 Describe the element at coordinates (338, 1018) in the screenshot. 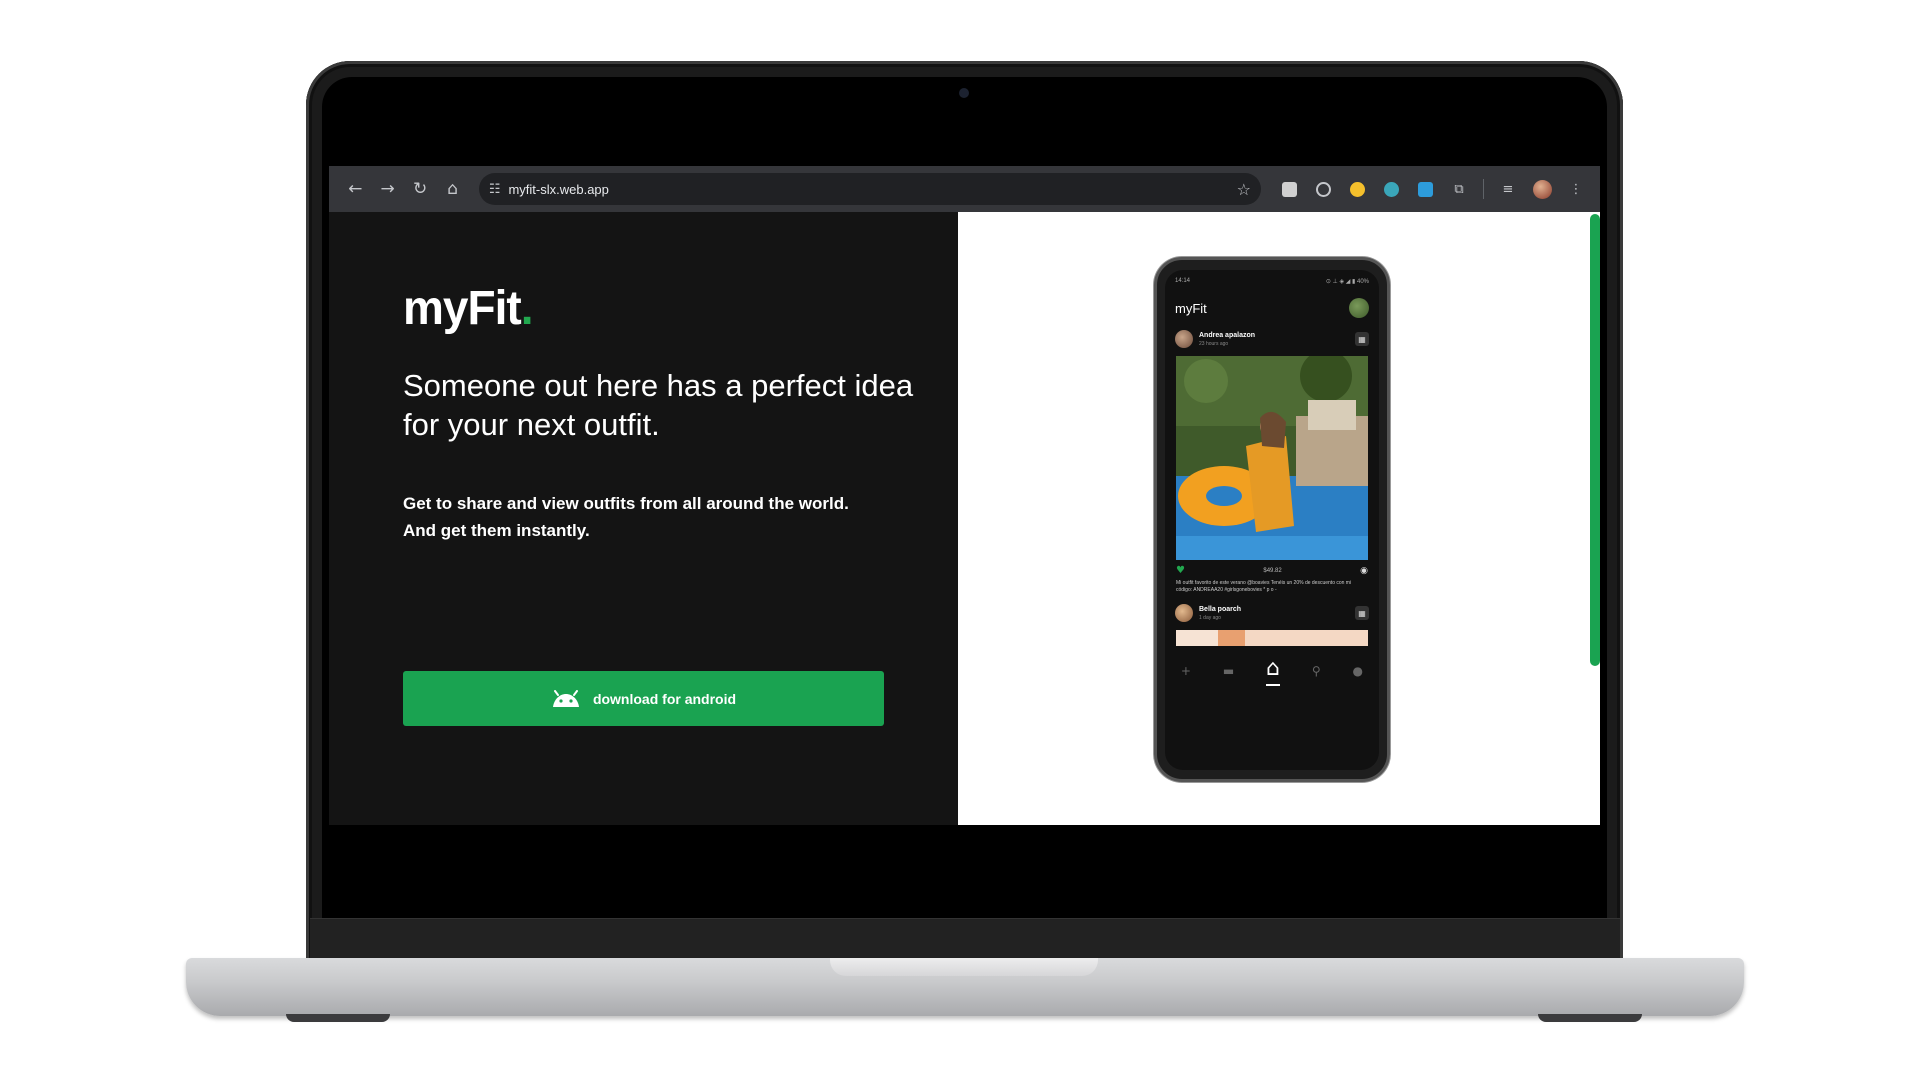

I see `laptop-foot-left` at that location.